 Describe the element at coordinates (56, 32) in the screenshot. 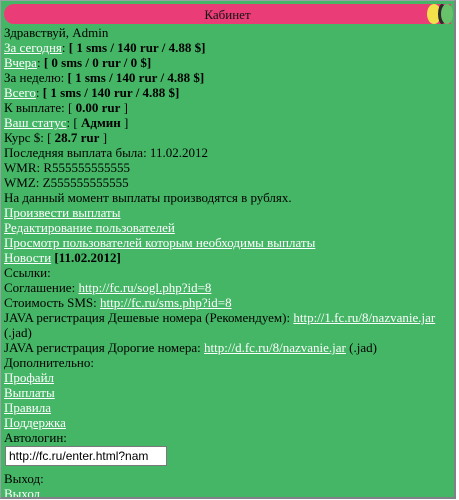

I see `greeting: Здравствуй, Admin` at that location.